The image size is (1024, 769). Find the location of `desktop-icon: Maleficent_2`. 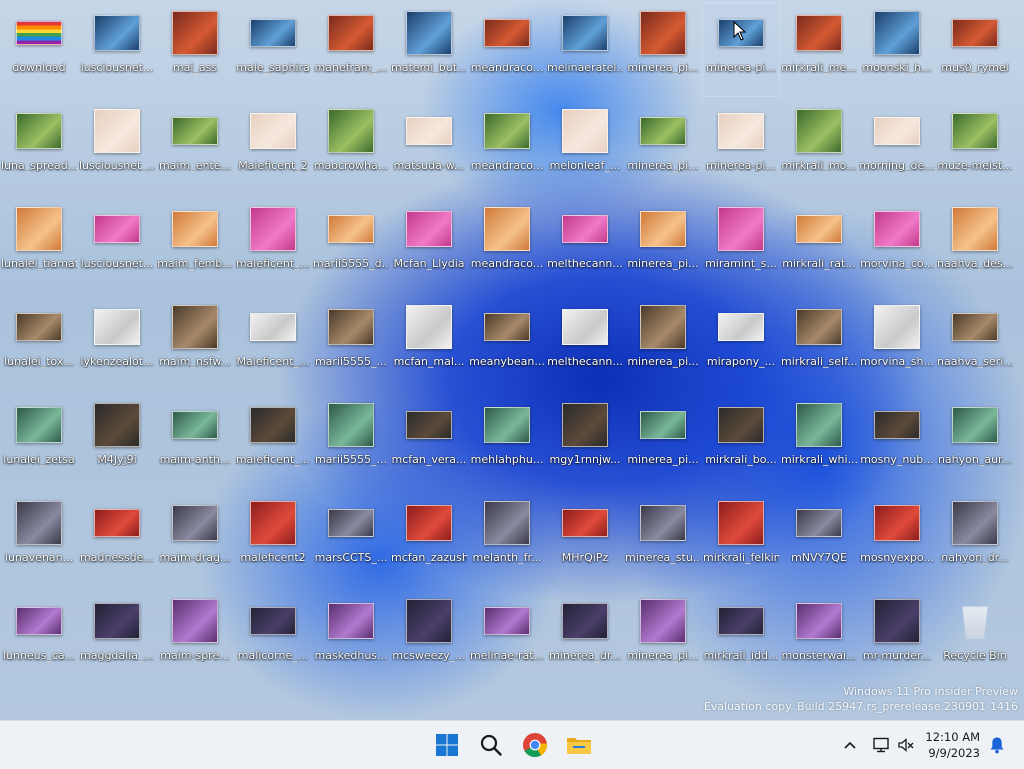

desktop-icon: Maleficent_2 is located at coordinates (273, 148).